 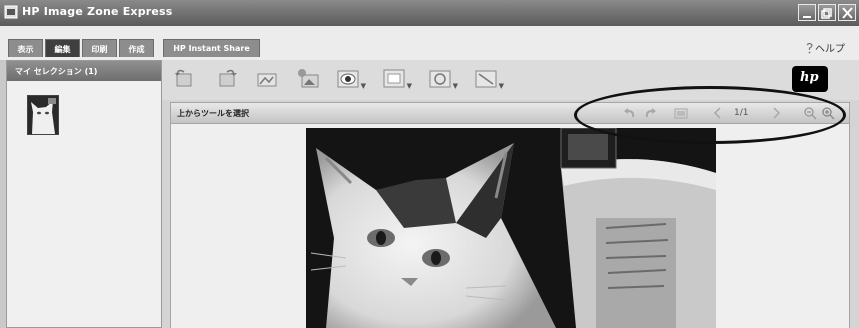 I want to click on tab-edit-label: 編集, so click(x=62, y=49).